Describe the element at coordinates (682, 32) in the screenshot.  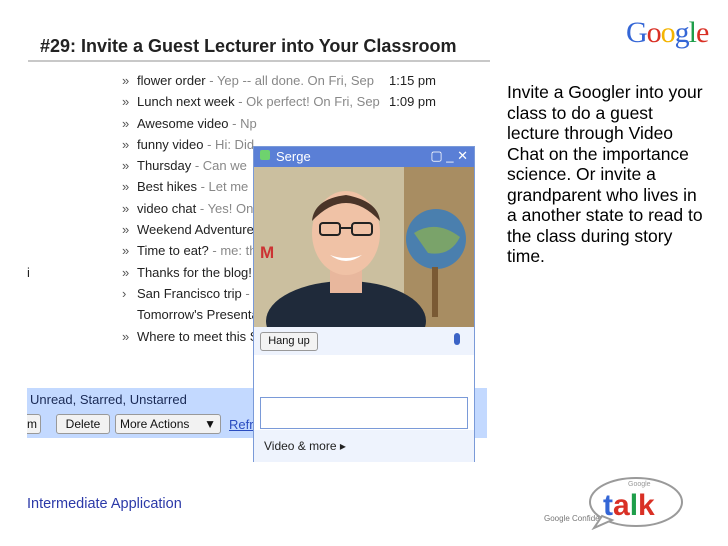
I see `logo-letter: g` at that location.